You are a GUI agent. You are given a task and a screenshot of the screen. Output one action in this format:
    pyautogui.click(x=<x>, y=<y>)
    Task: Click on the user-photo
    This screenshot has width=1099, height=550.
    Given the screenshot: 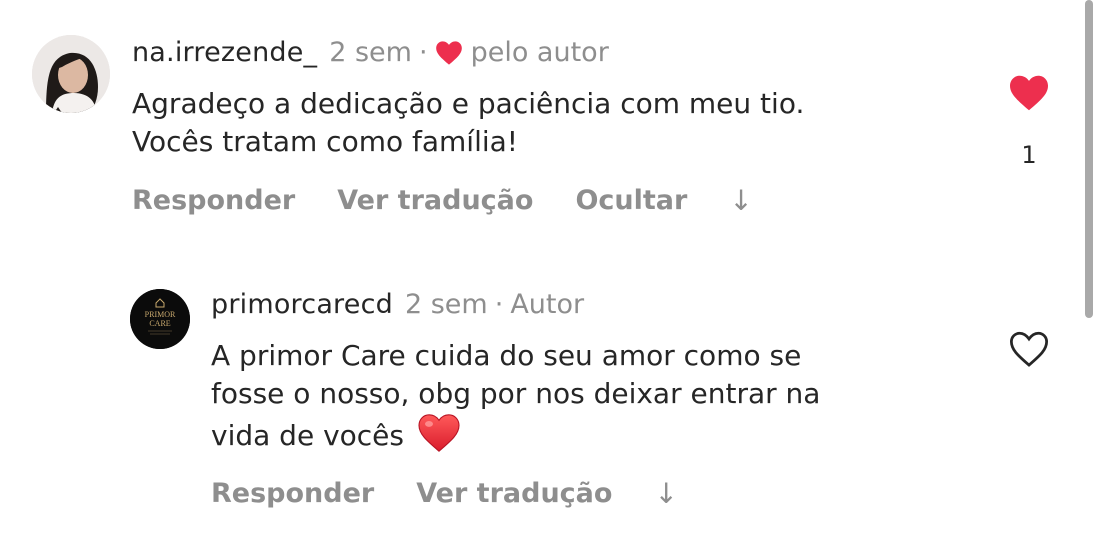 What is the action you would take?
    pyautogui.click(x=71, y=74)
    